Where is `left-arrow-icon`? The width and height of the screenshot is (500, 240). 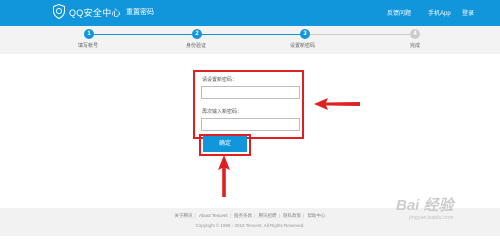 left-arrow-icon is located at coordinates (337, 104).